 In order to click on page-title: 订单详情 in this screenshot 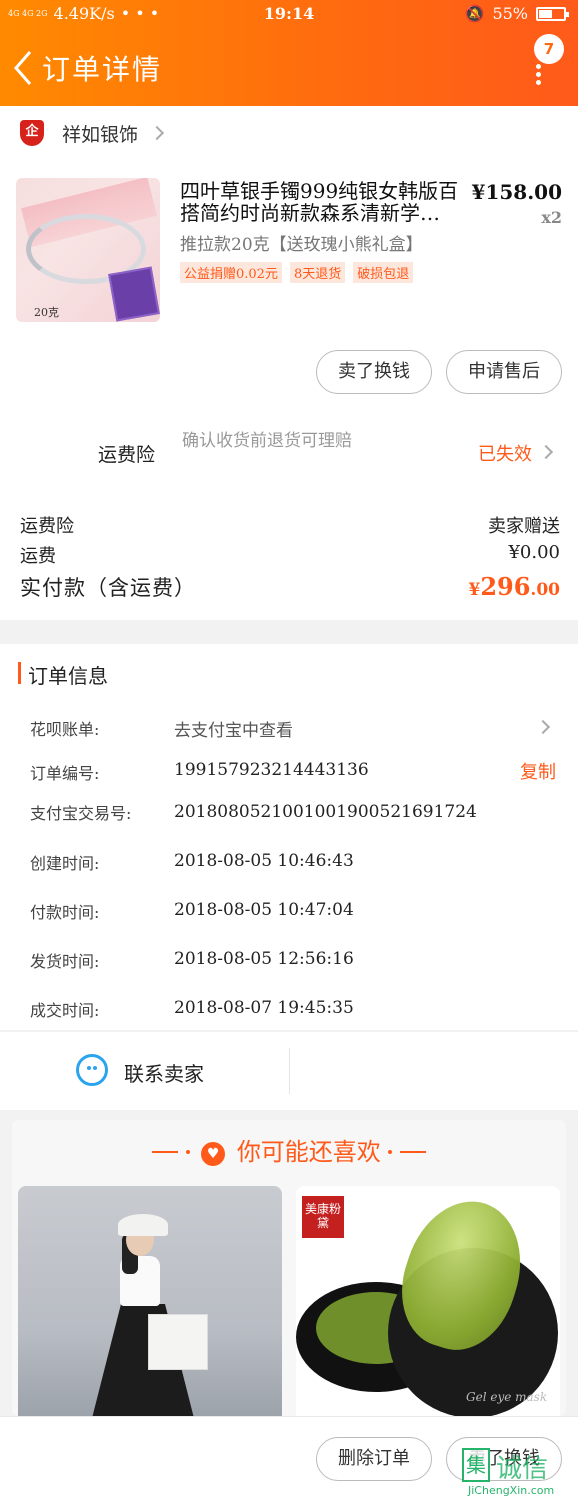, I will do `click(102, 69)`.